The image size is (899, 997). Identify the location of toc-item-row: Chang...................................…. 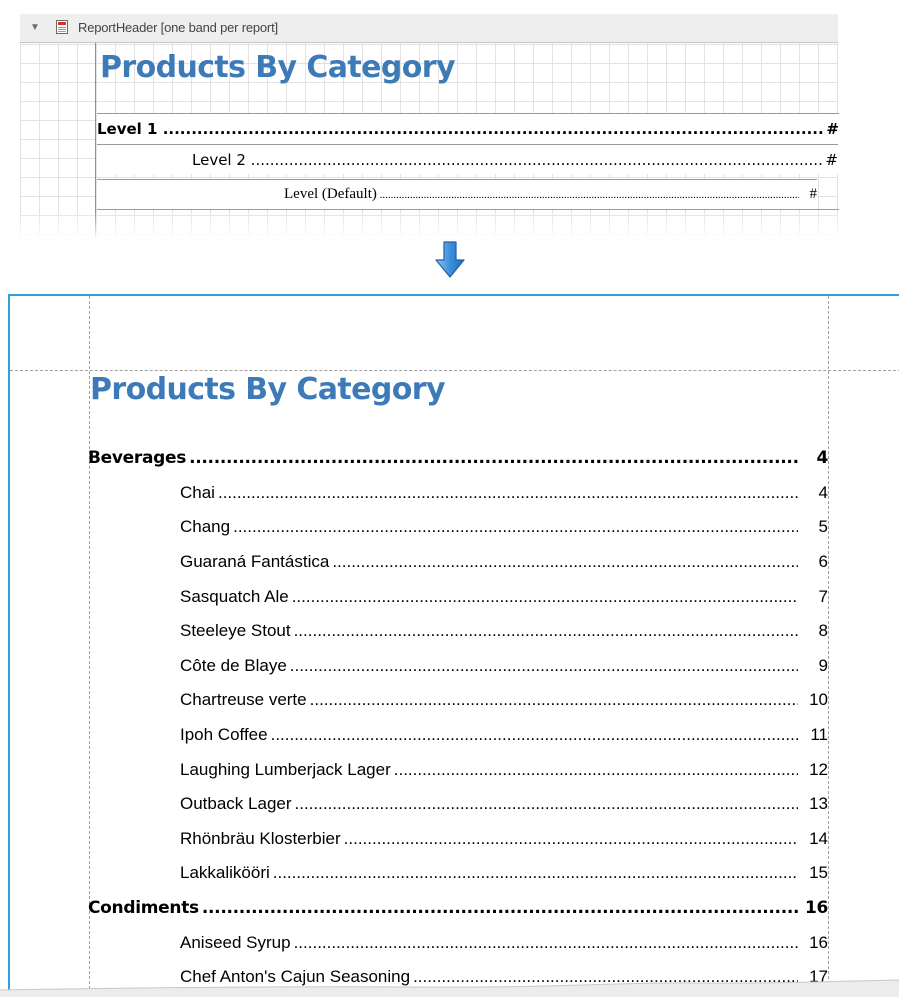
(458, 527).